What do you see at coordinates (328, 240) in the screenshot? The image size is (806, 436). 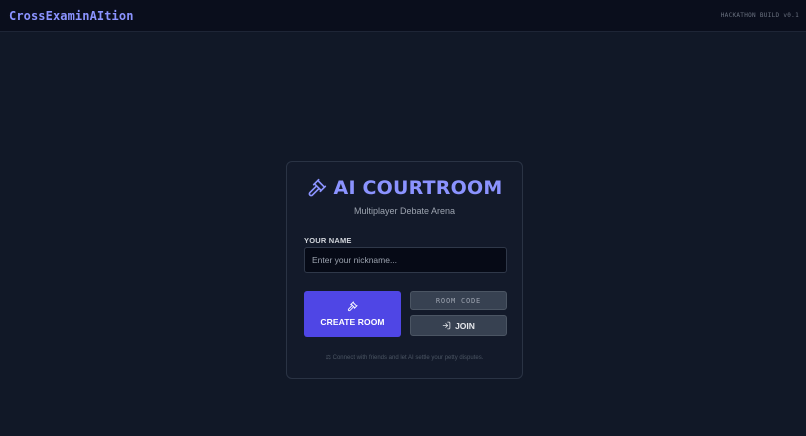 I see `name-label: YOUR NAME` at bounding box center [328, 240].